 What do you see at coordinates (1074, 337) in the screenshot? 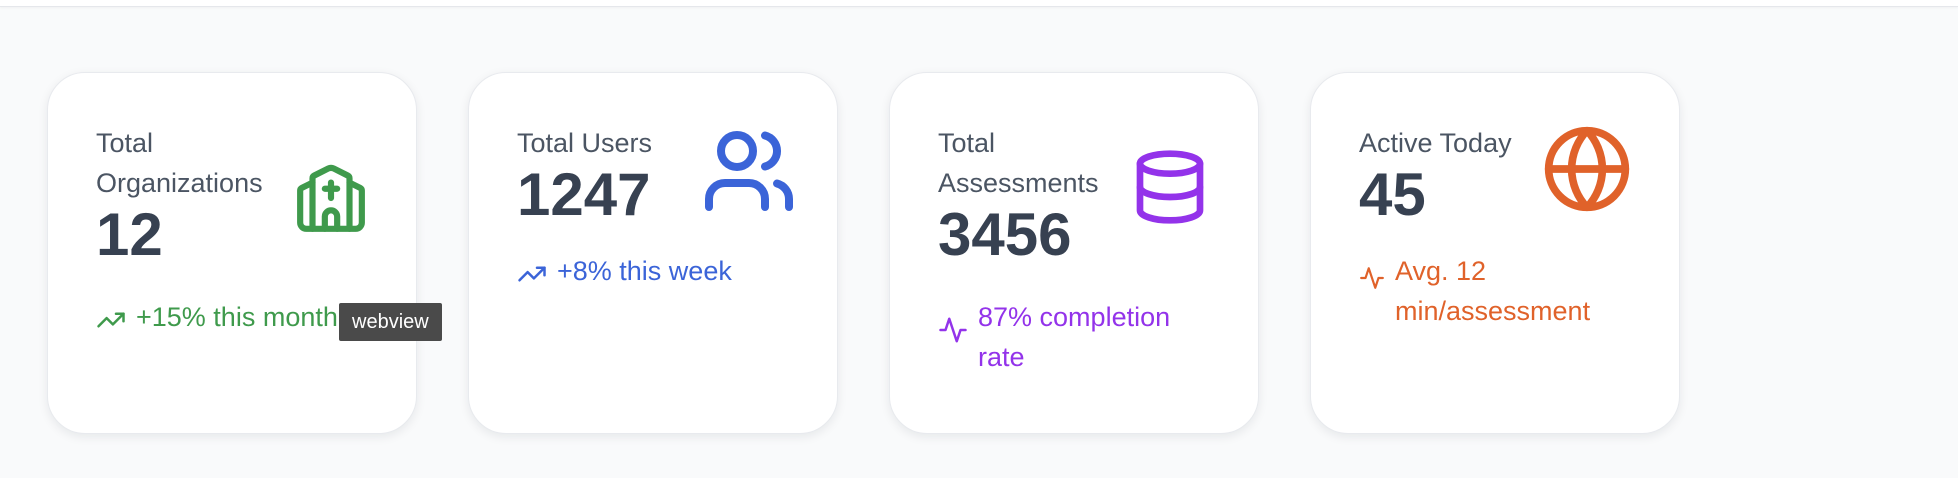
I see `stat-trend-assessments: 87% completion rate` at bounding box center [1074, 337].